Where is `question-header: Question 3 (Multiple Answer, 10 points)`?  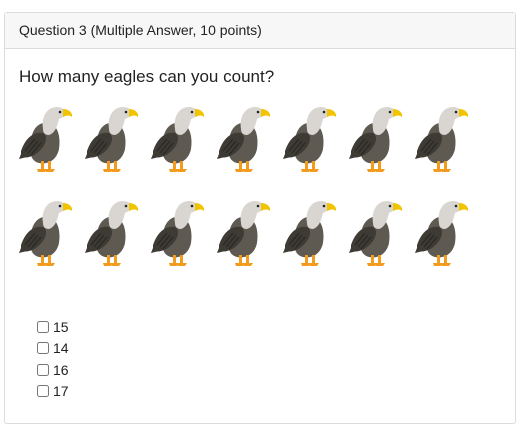
question-header: Question 3 (Multiple Answer, 10 points) is located at coordinates (260, 31).